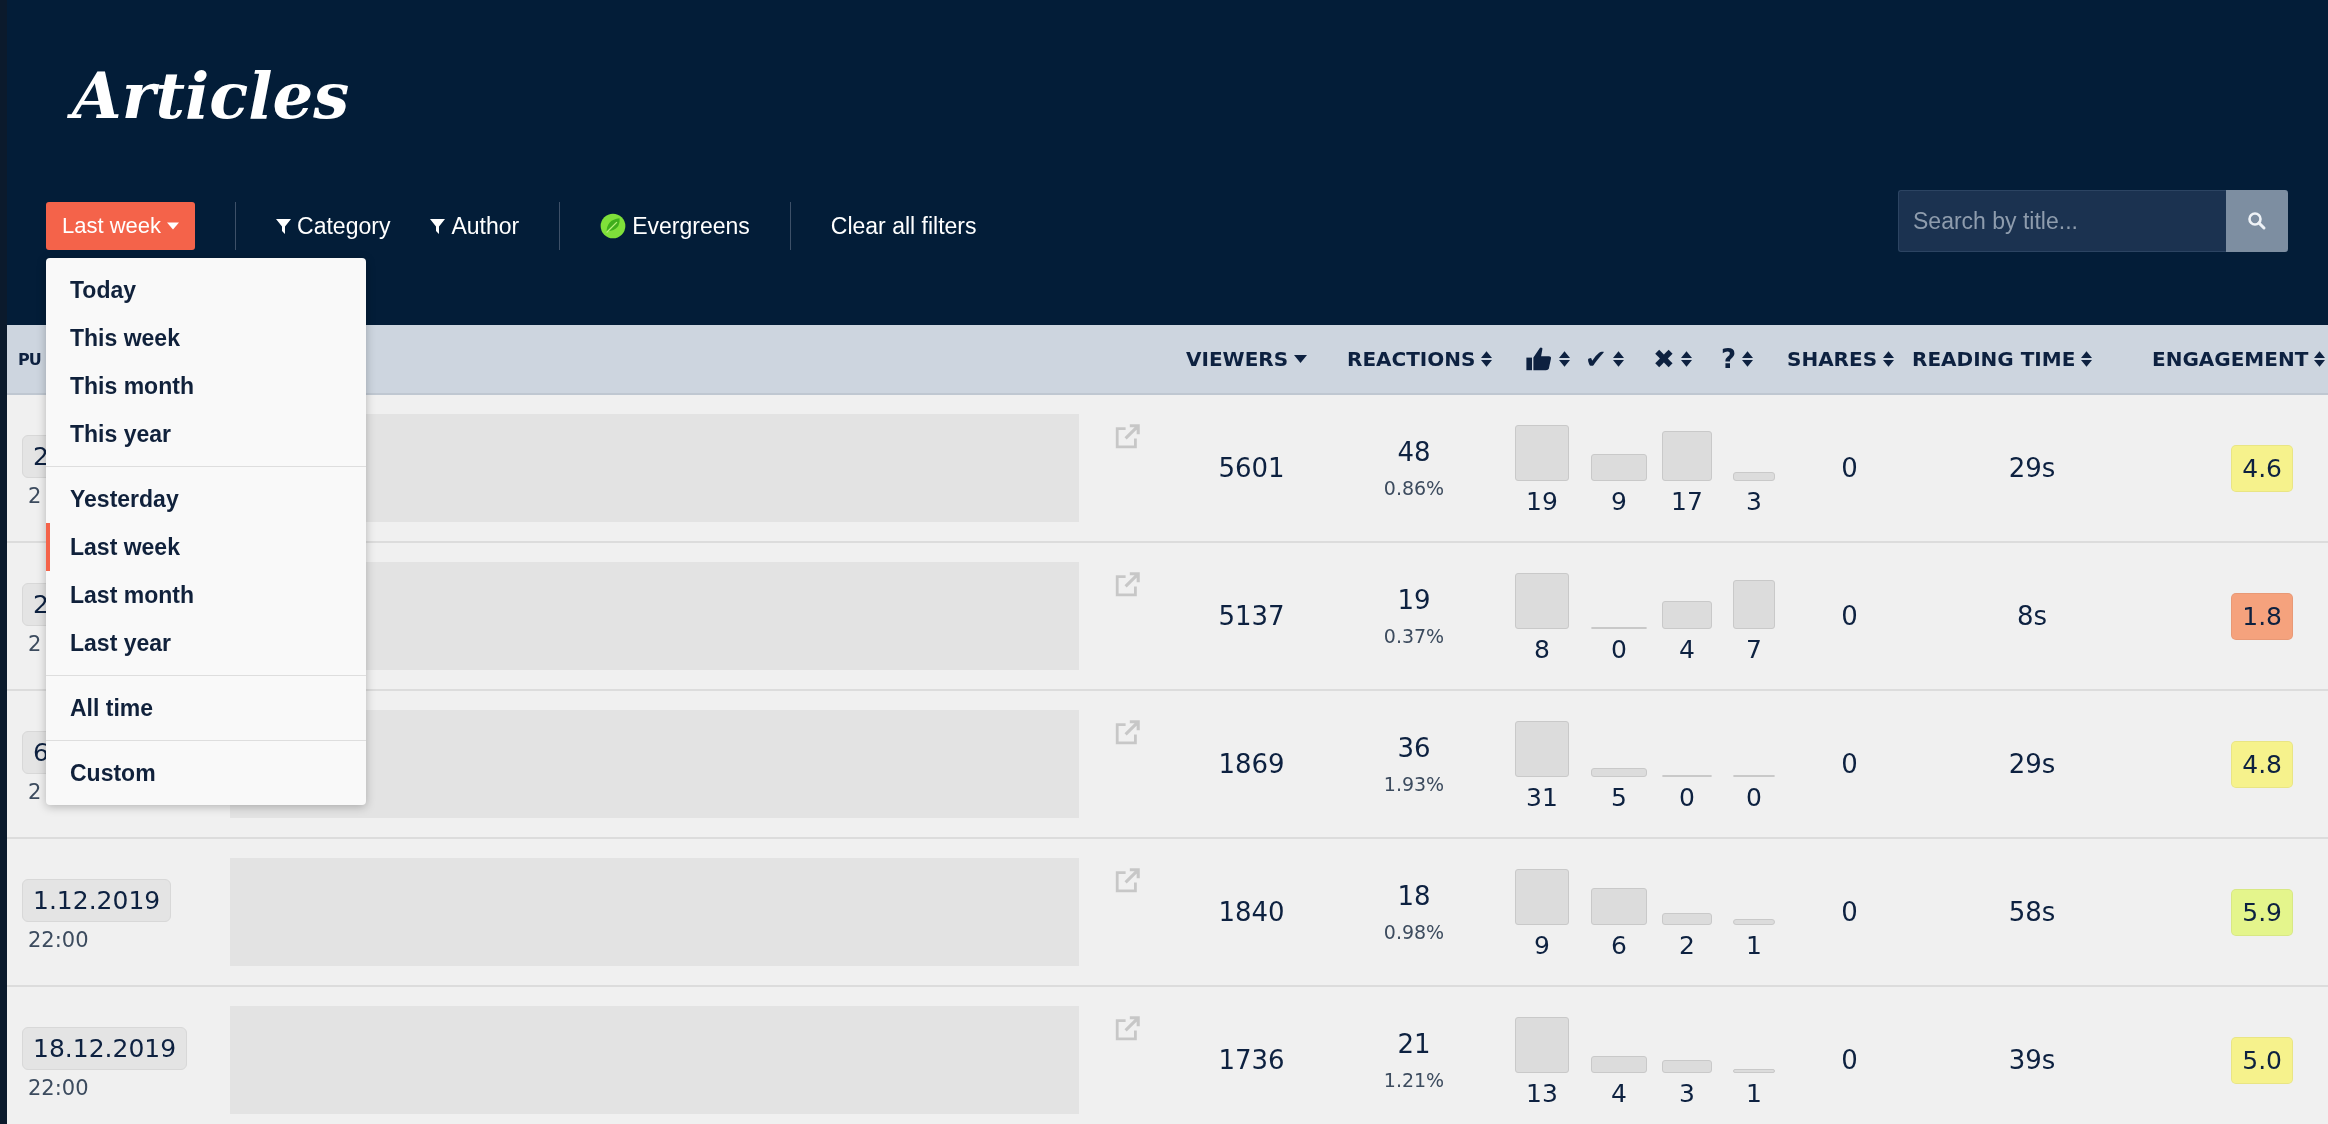 Image resolution: width=2328 pixels, height=1124 pixels. I want to click on leaf-icon, so click(613, 226).